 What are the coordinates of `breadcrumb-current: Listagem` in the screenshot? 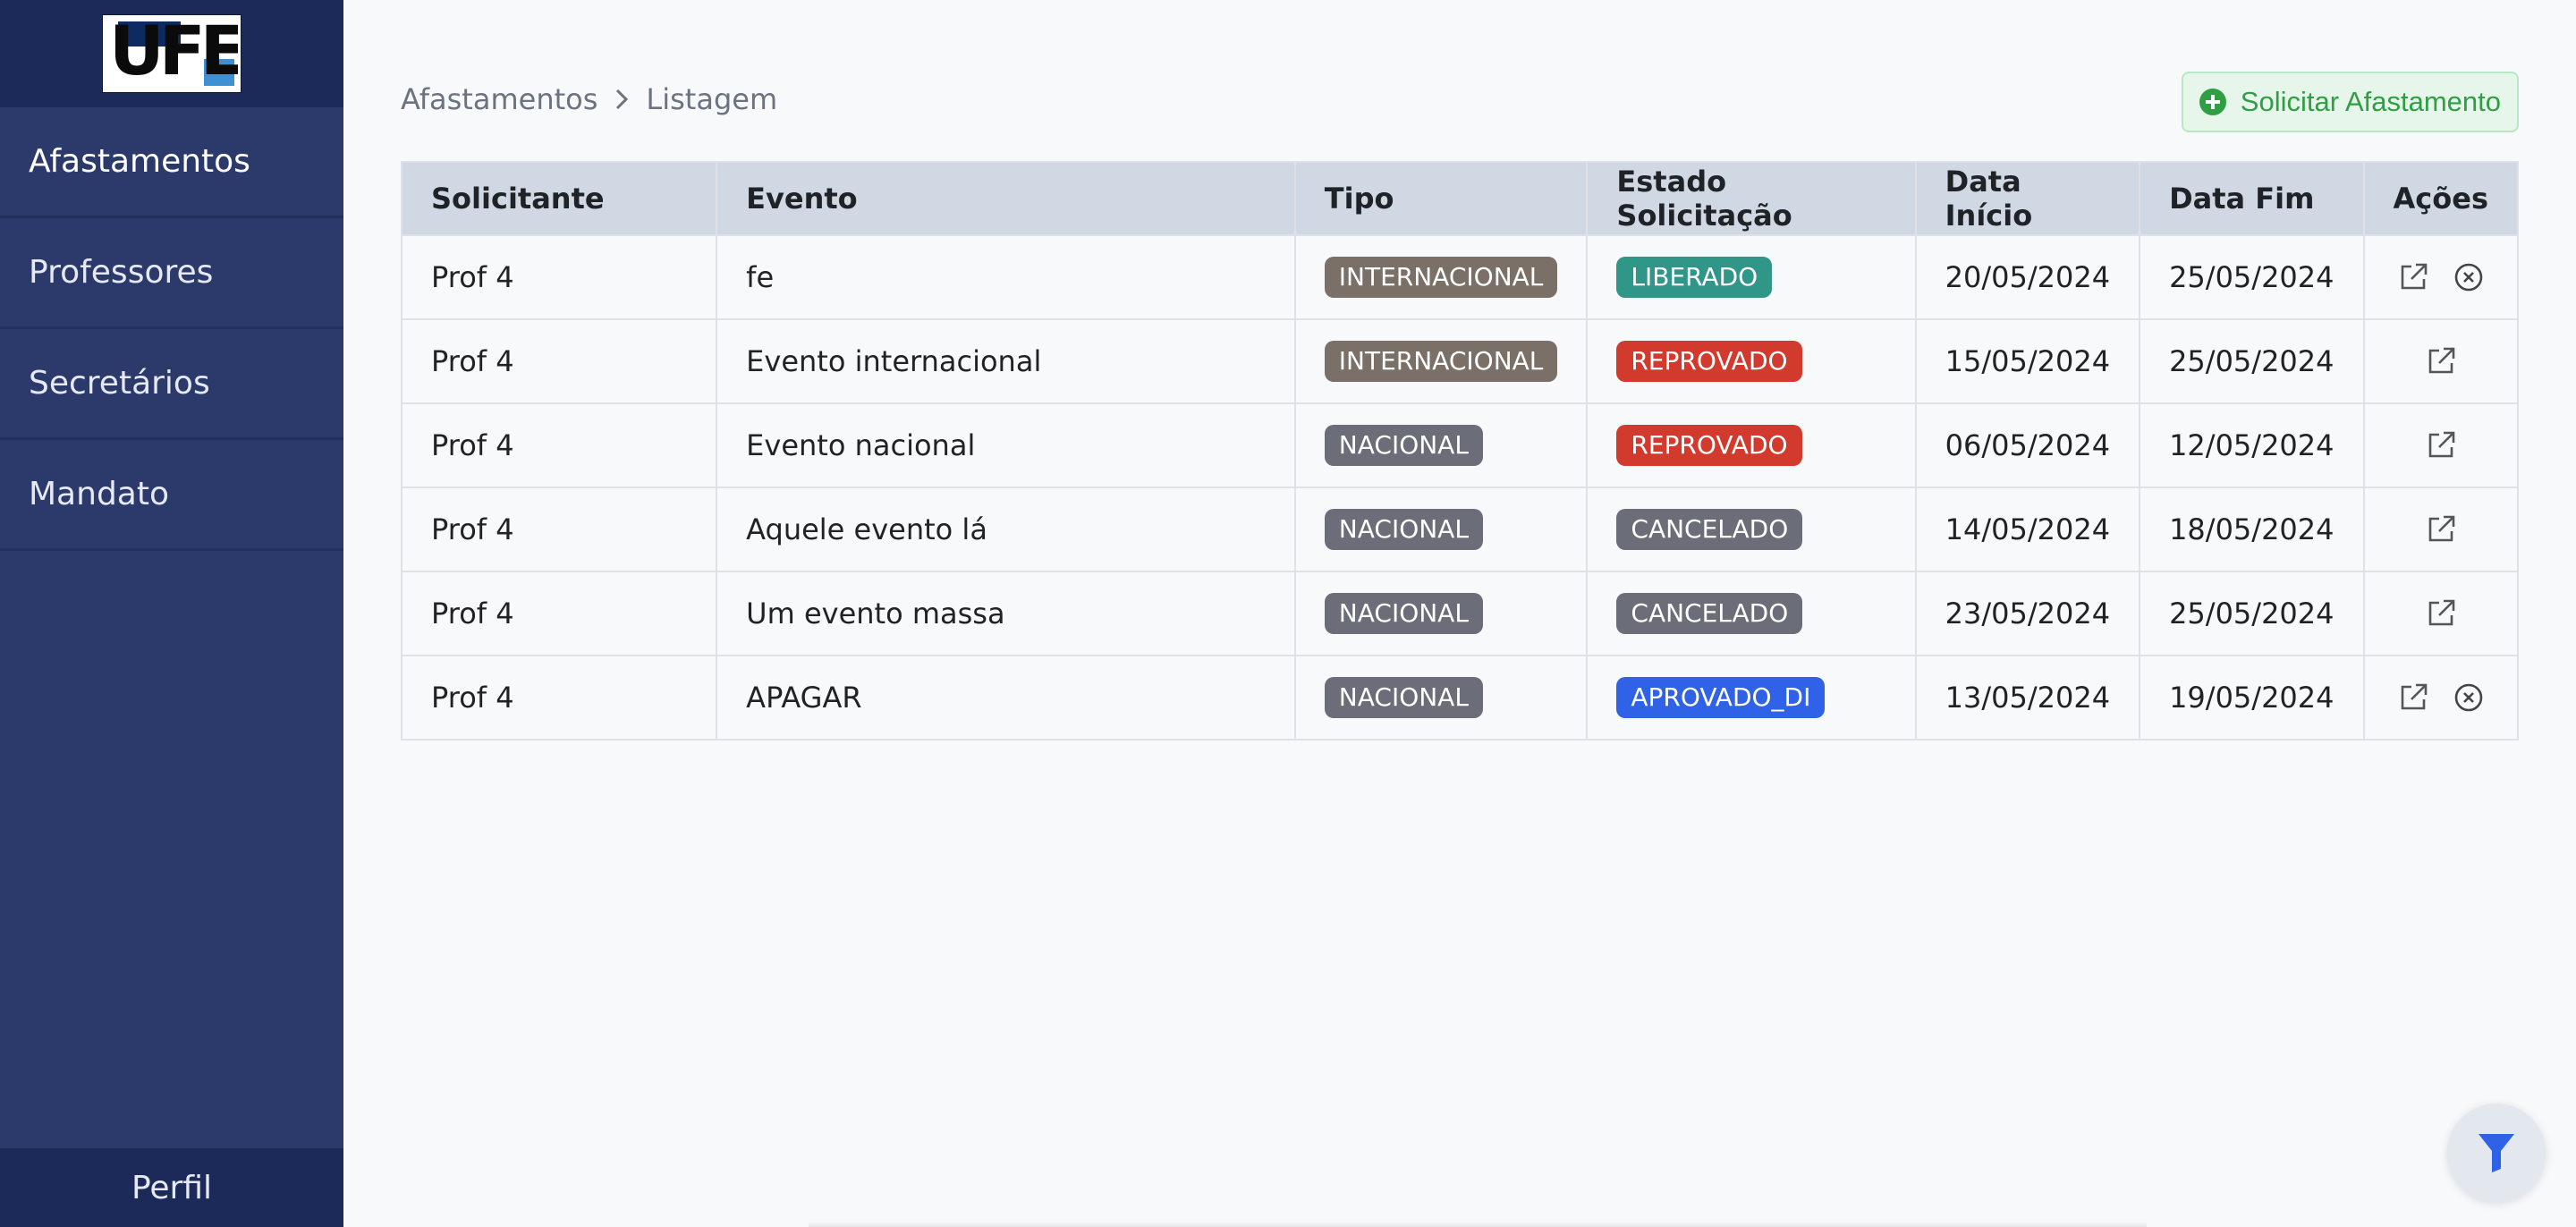 It's located at (712, 99).